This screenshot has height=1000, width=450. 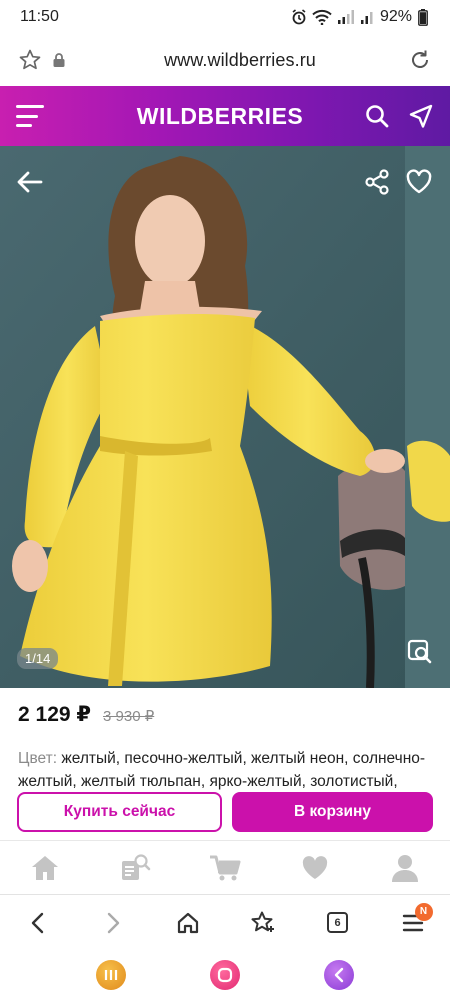 I want to click on catalog-search-icon, so click(x=135, y=868).